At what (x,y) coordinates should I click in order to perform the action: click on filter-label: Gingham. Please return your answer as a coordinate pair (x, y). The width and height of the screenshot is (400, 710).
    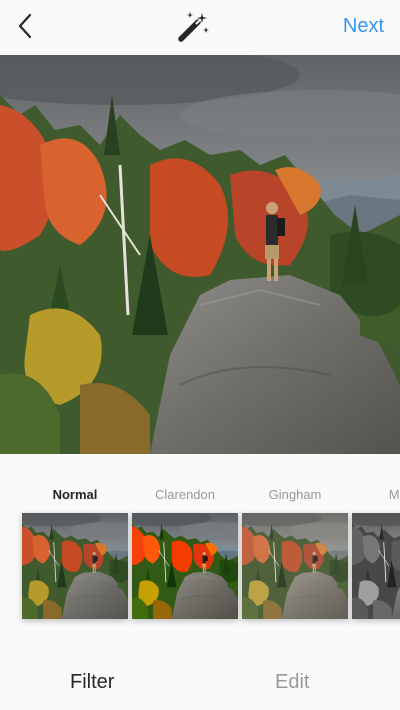
    Looking at the image, I should click on (295, 494).